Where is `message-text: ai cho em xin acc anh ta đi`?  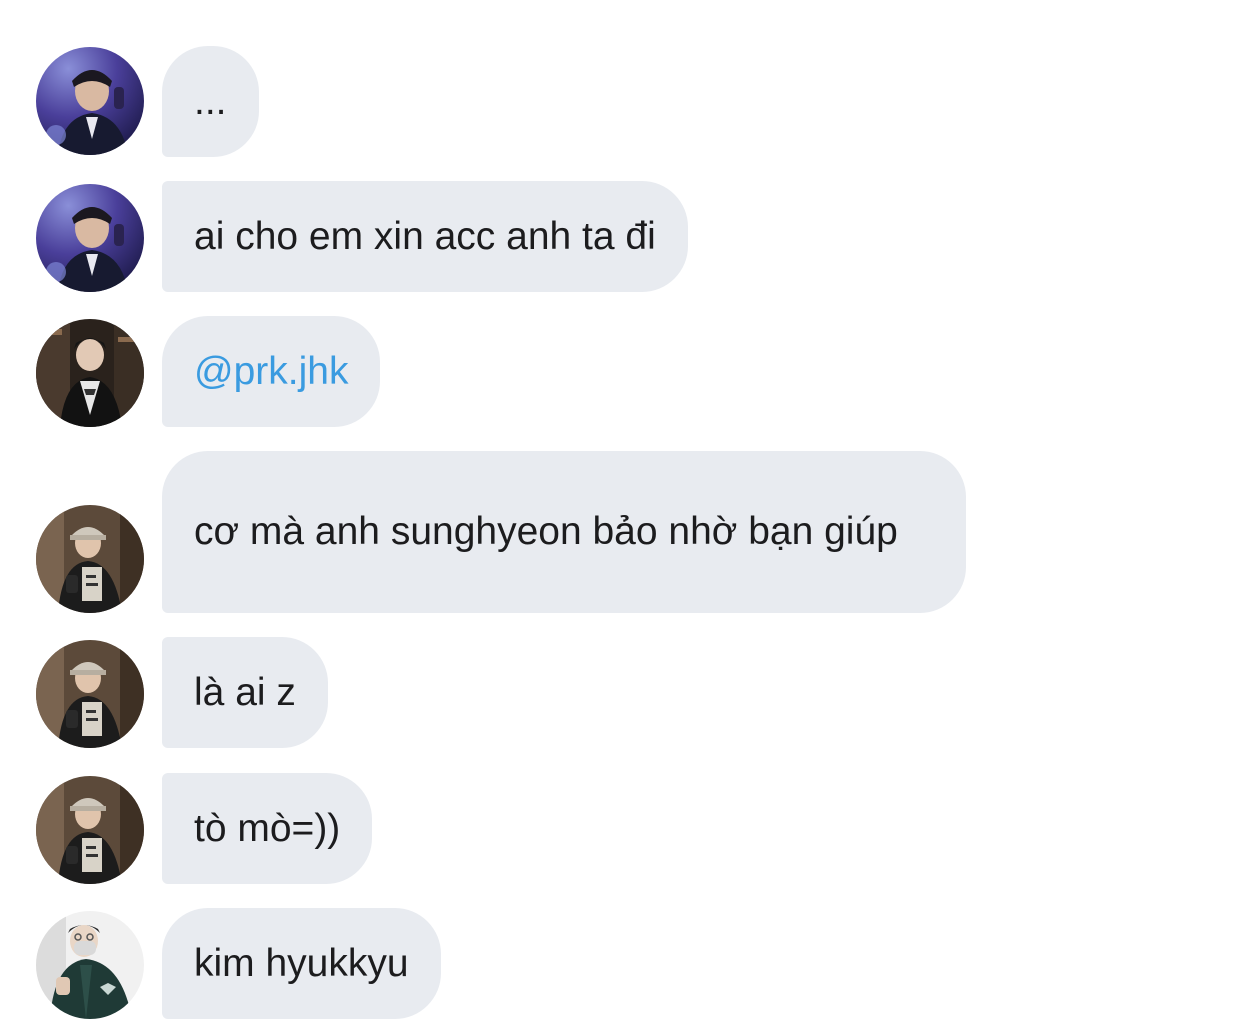
message-text: ai cho em xin acc anh ta đi is located at coordinates (425, 236).